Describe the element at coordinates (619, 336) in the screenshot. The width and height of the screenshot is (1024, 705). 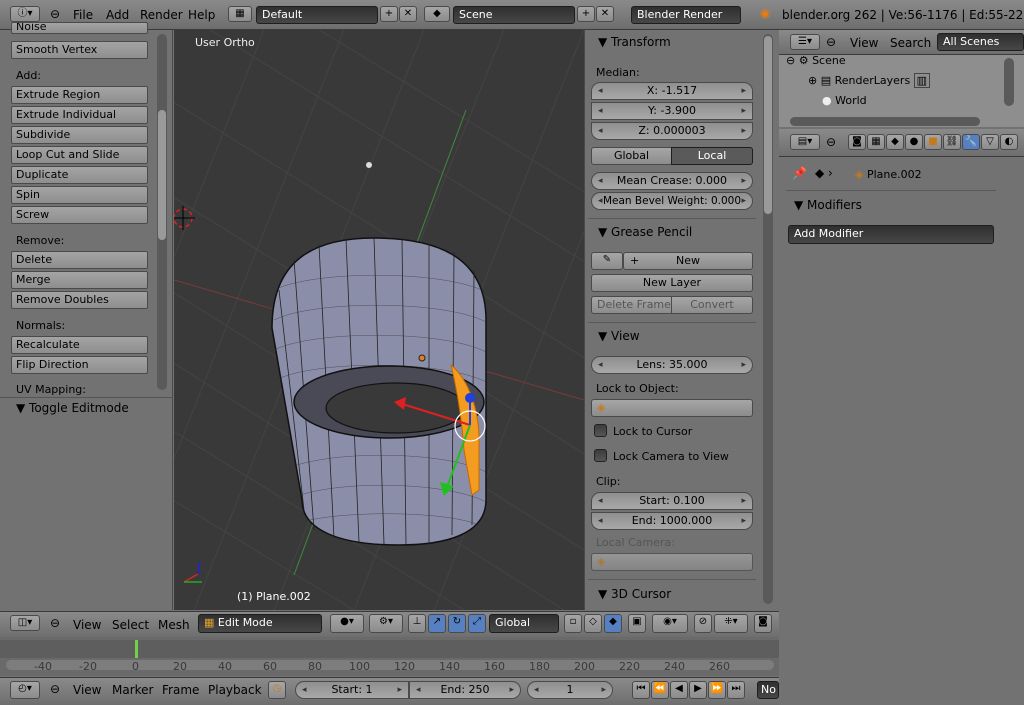
I see `view-panel-header: ▼ View` at that location.